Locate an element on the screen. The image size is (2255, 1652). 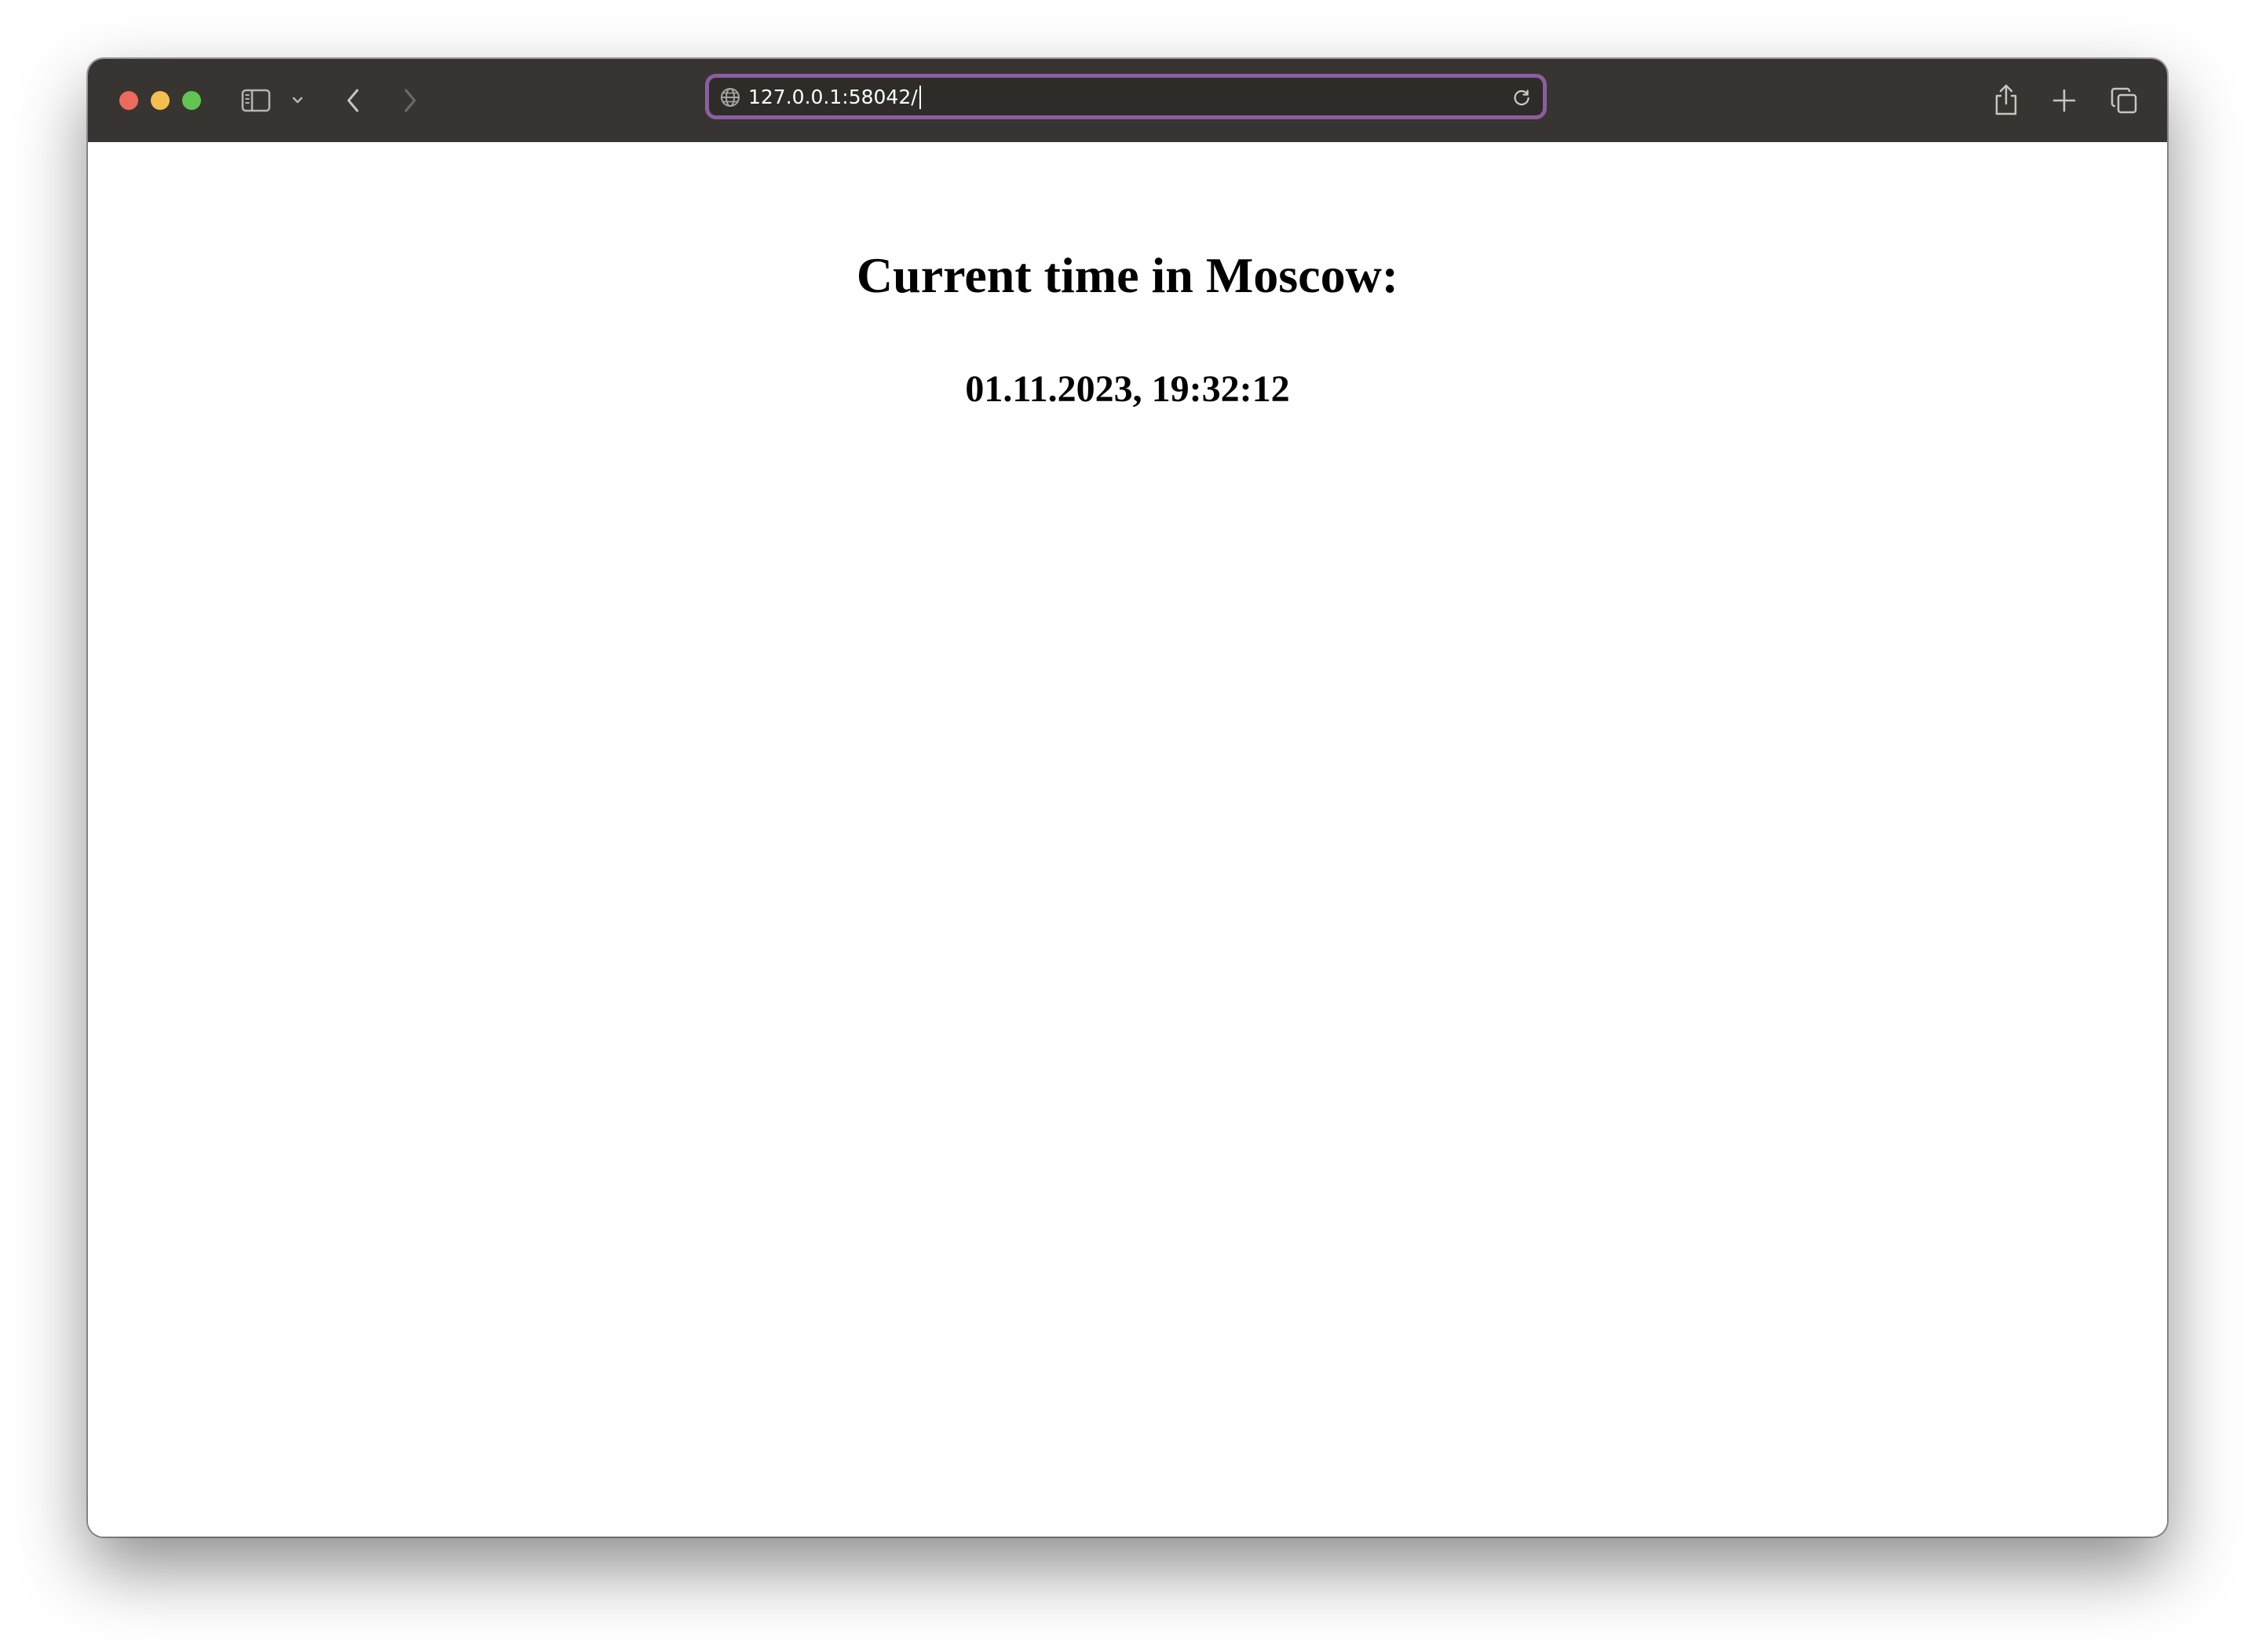
reload-icon is located at coordinates (1522, 99).